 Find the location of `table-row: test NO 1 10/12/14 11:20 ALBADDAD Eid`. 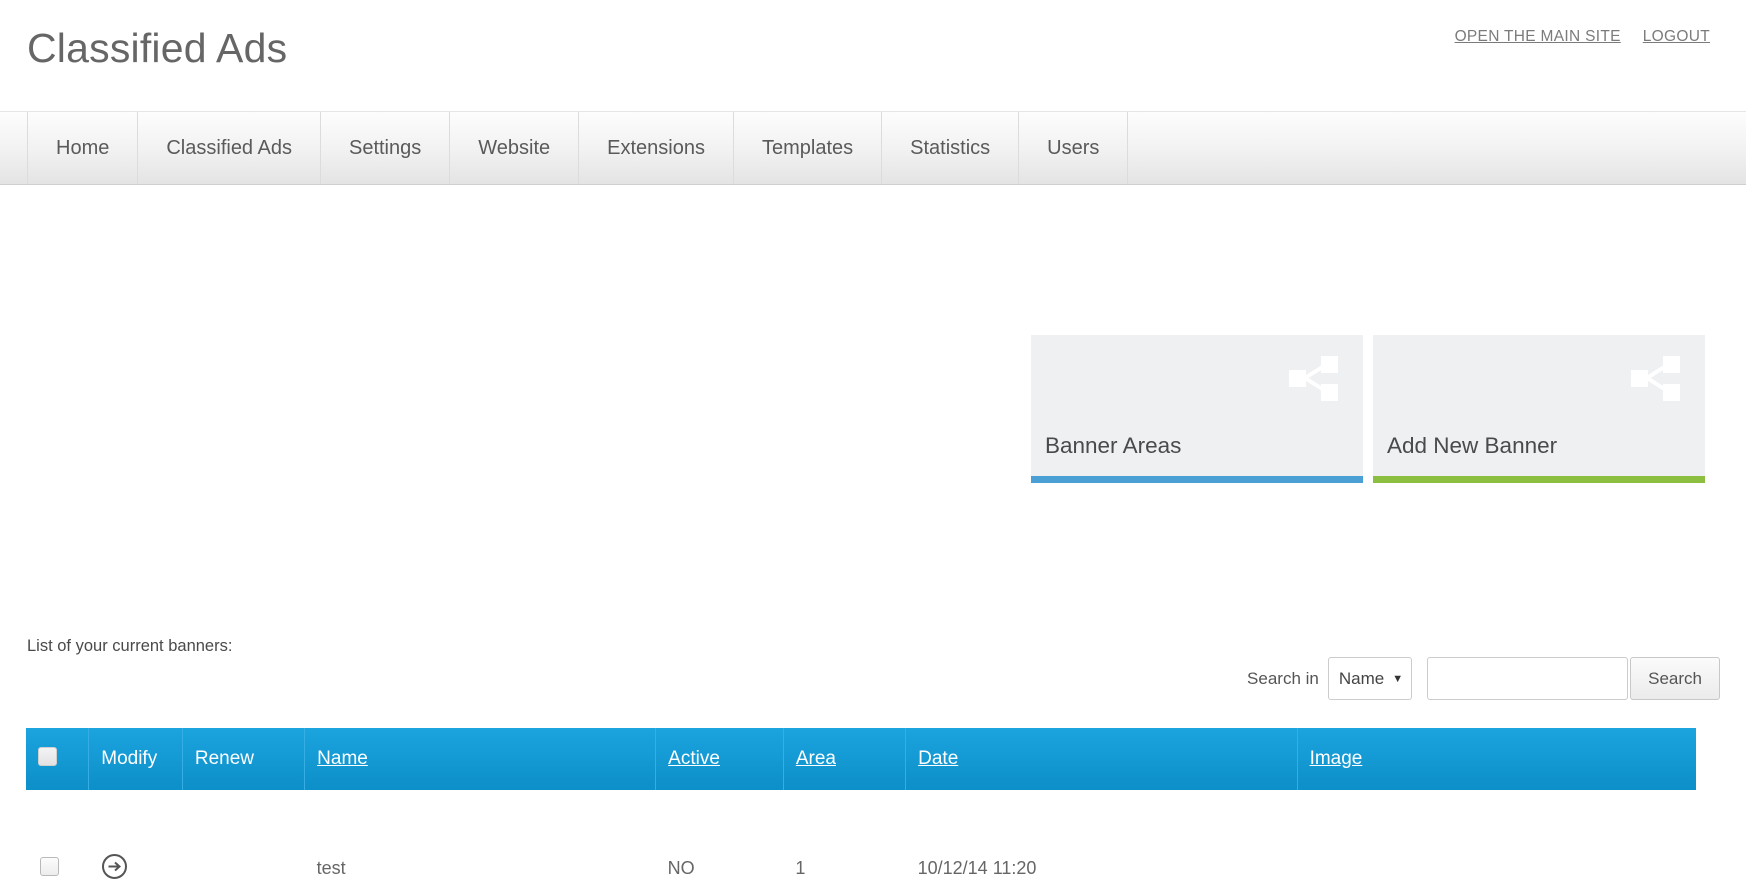

table-row: test NO 1 10/12/14 11:20 ALBADDAD Eid is located at coordinates (861, 836).